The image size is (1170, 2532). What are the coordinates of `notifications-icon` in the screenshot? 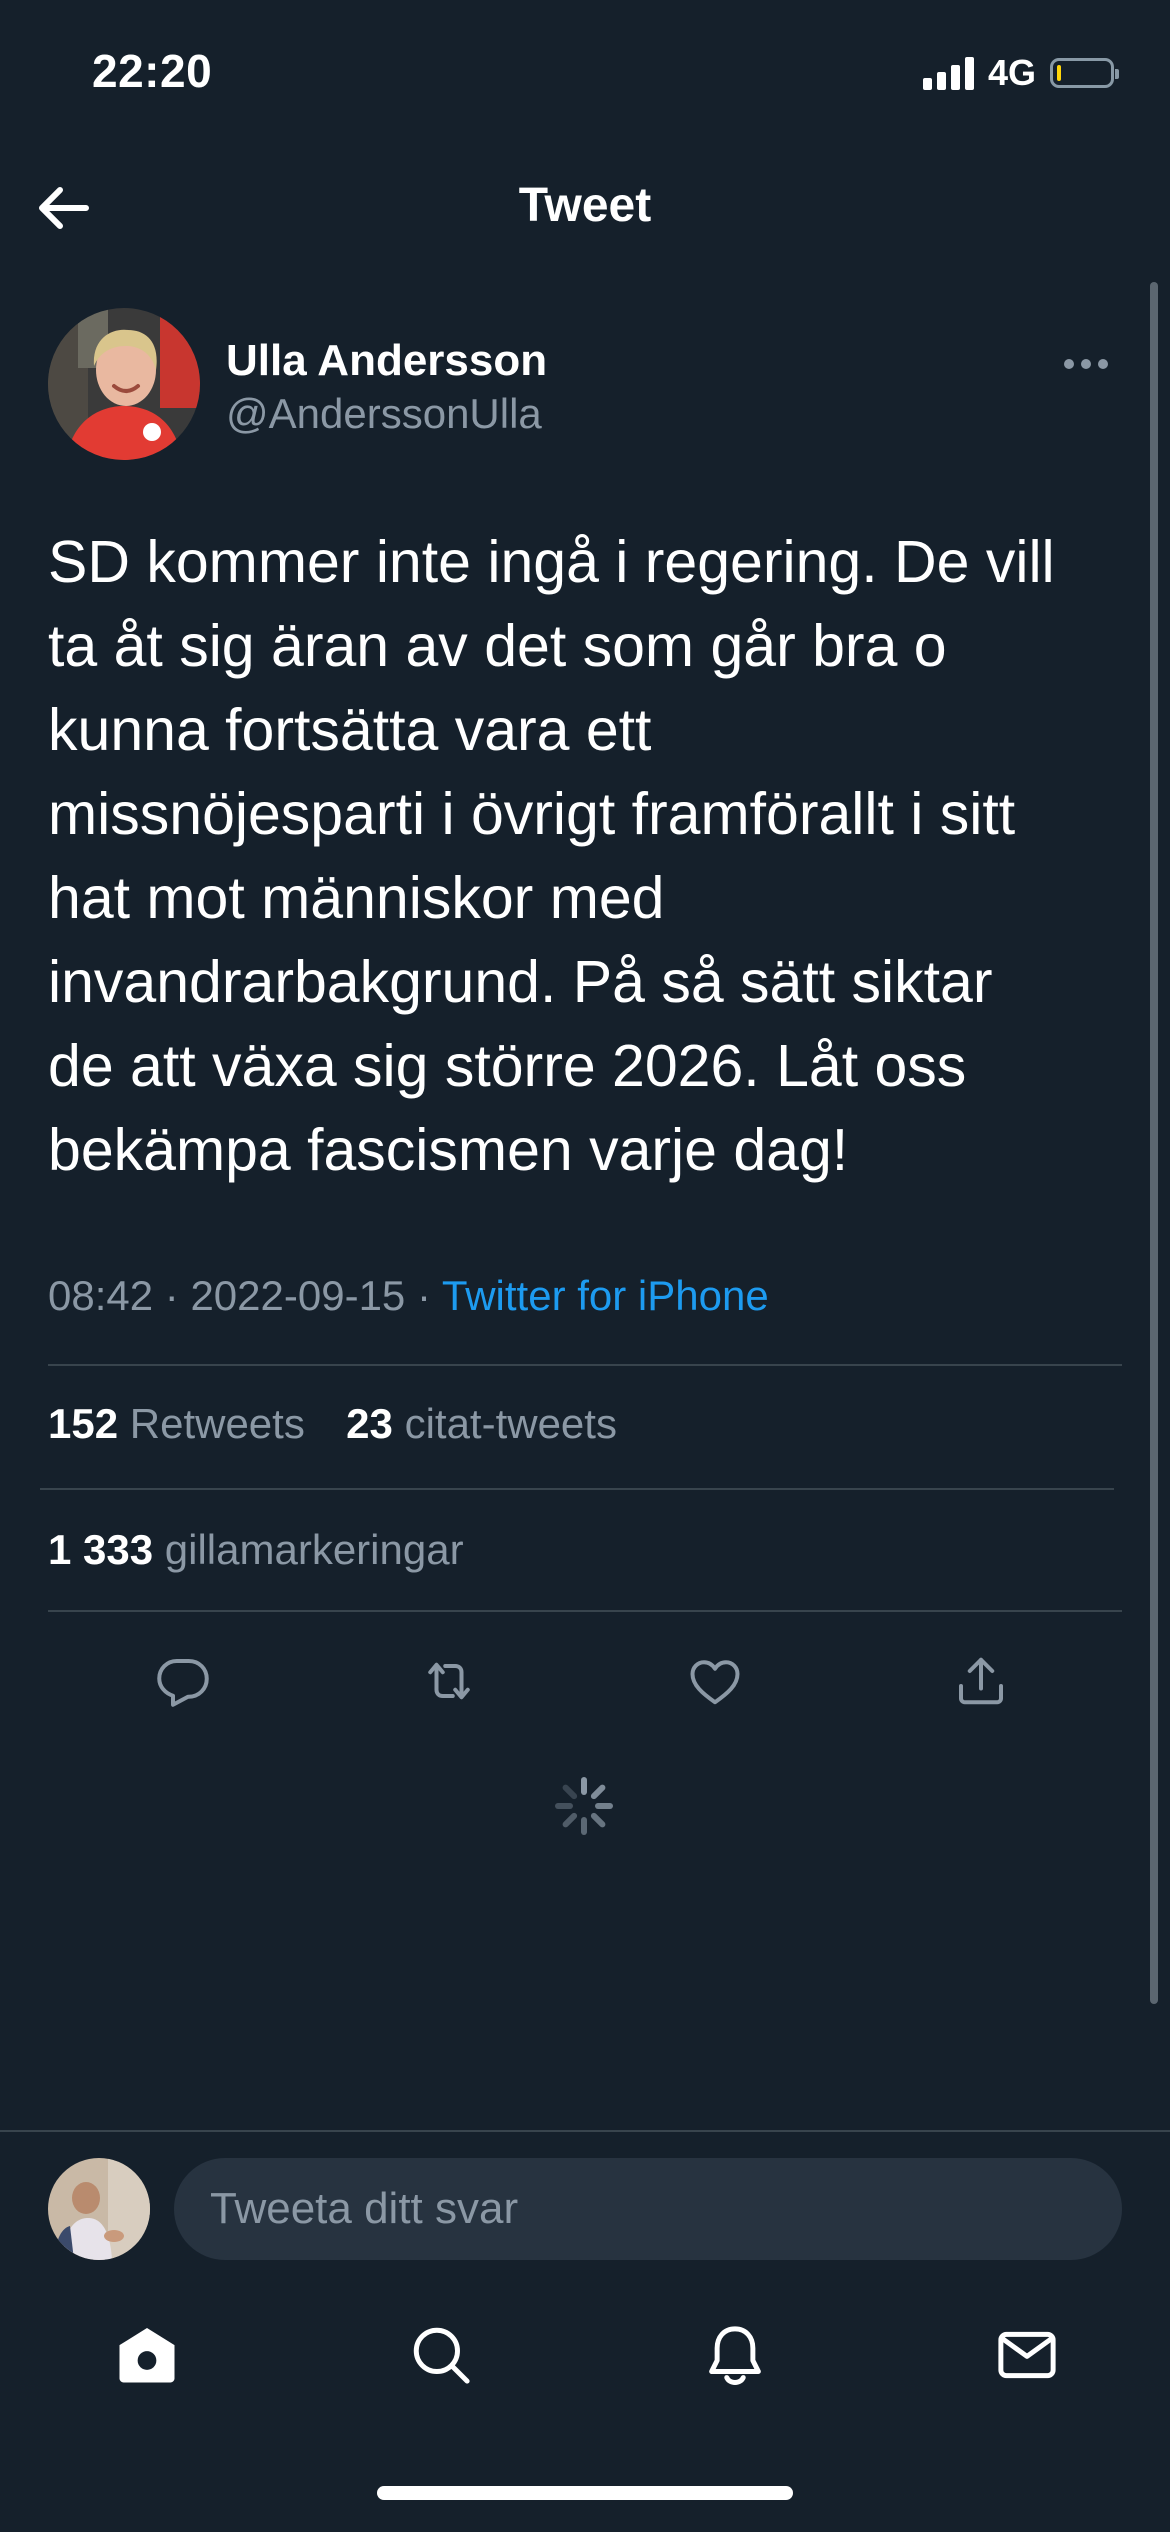 It's located at (735, 2355).